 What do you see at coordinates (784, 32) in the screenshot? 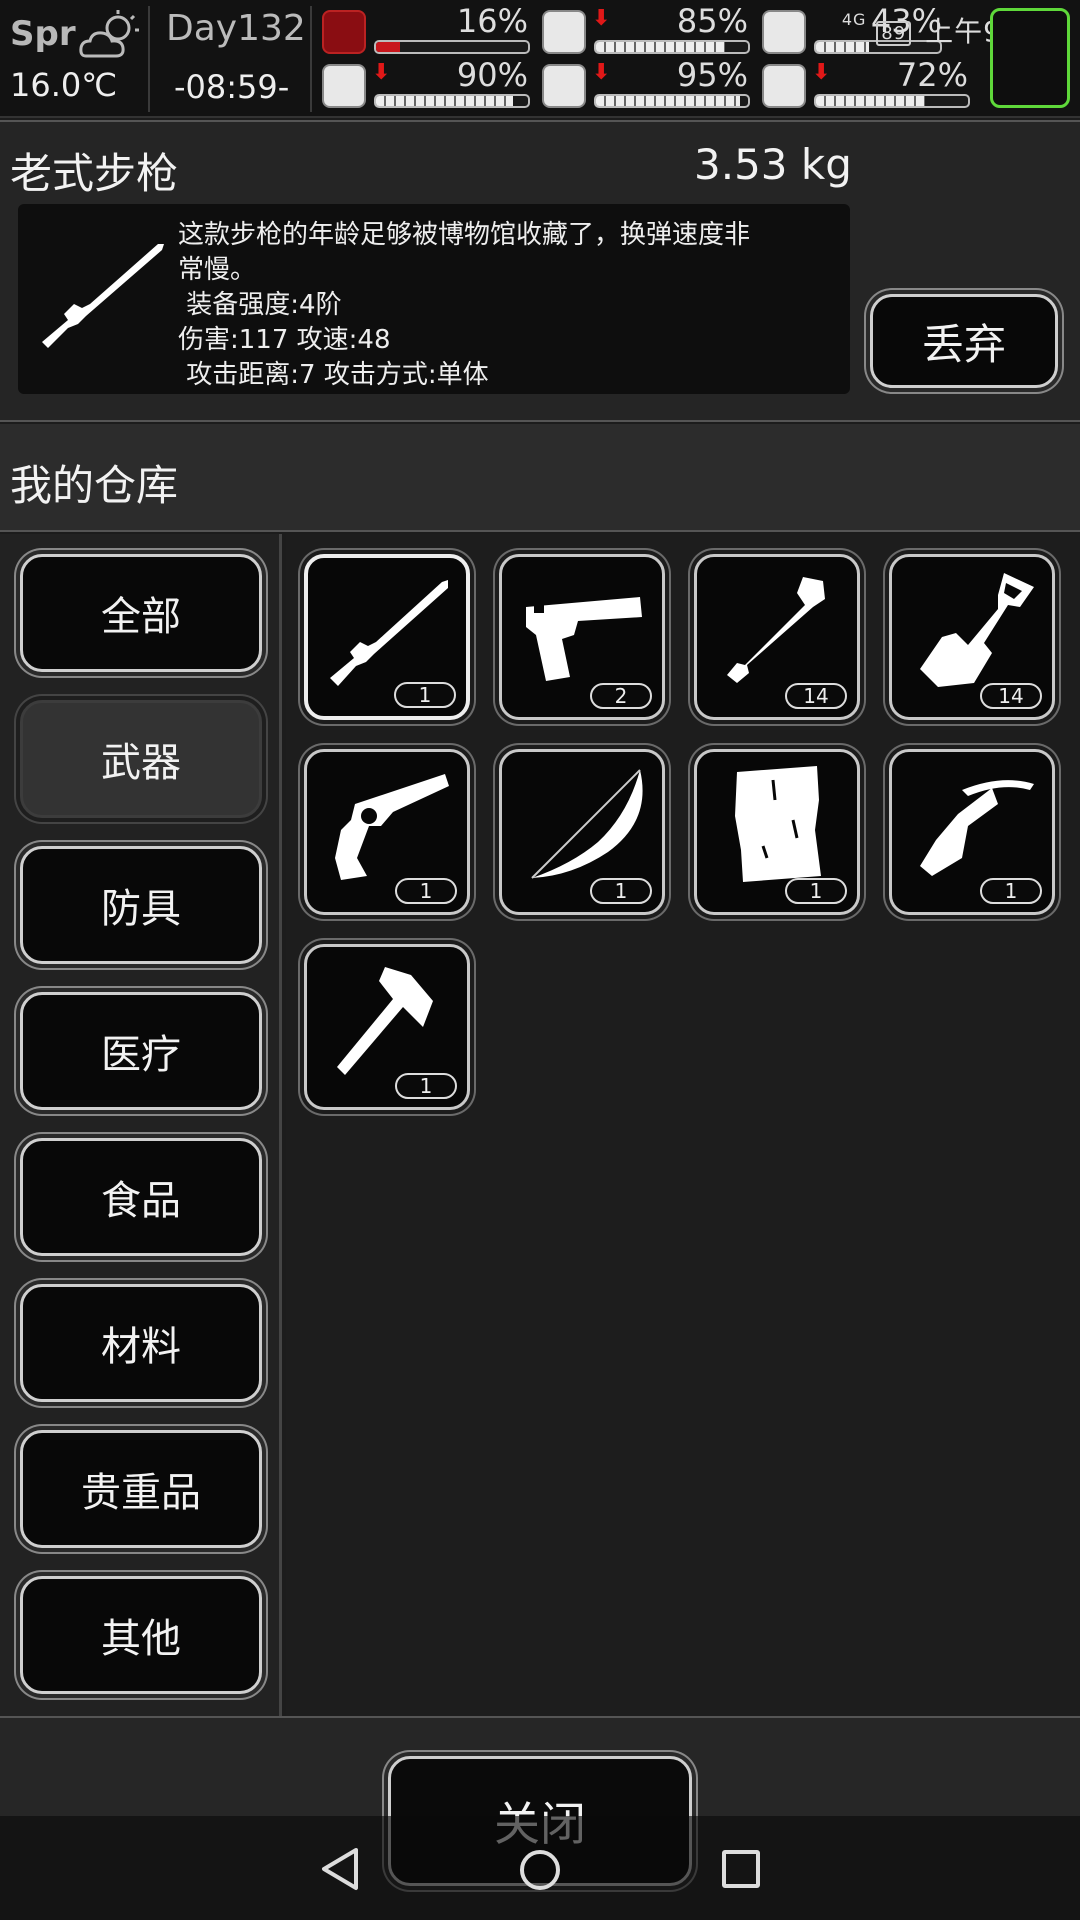
I see `spiral-icon` at bounding box center [784, 32].